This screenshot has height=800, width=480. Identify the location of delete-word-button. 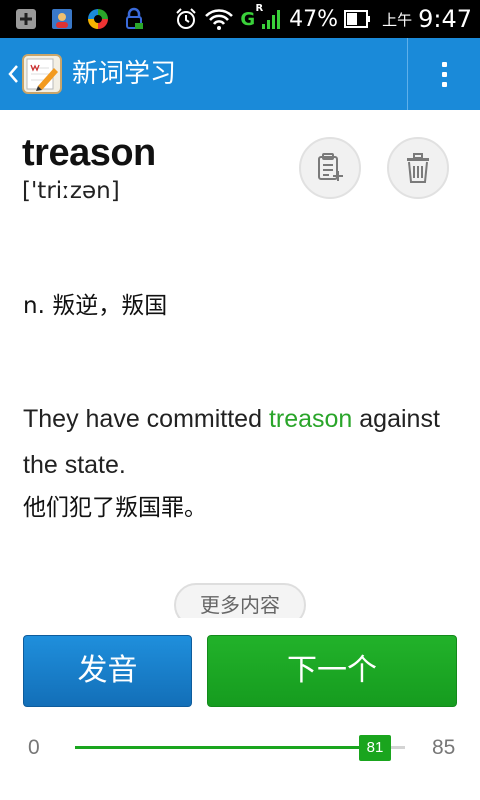
(418, 168).